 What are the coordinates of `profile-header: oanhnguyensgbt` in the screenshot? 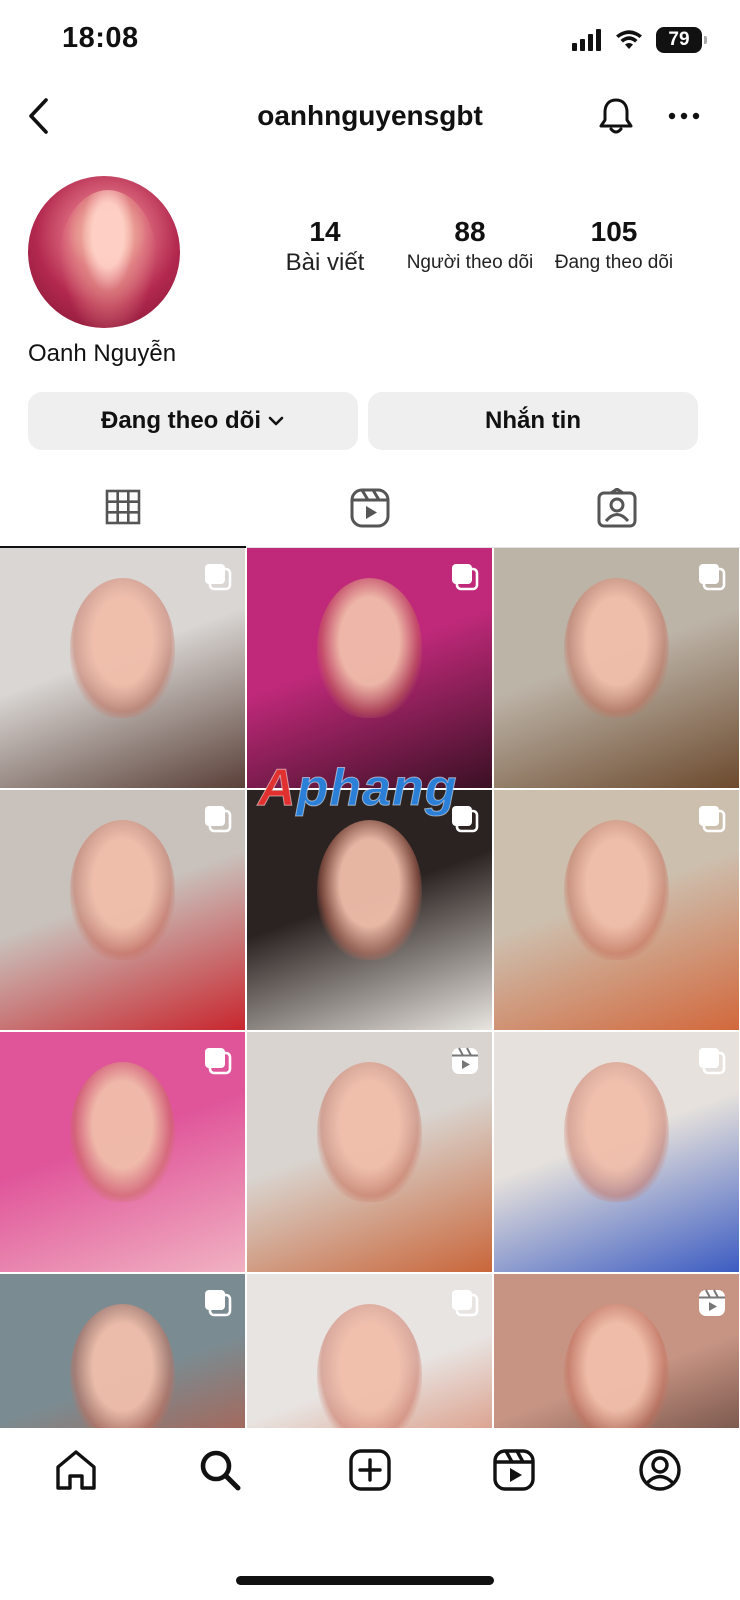 It's located at (370, 118).